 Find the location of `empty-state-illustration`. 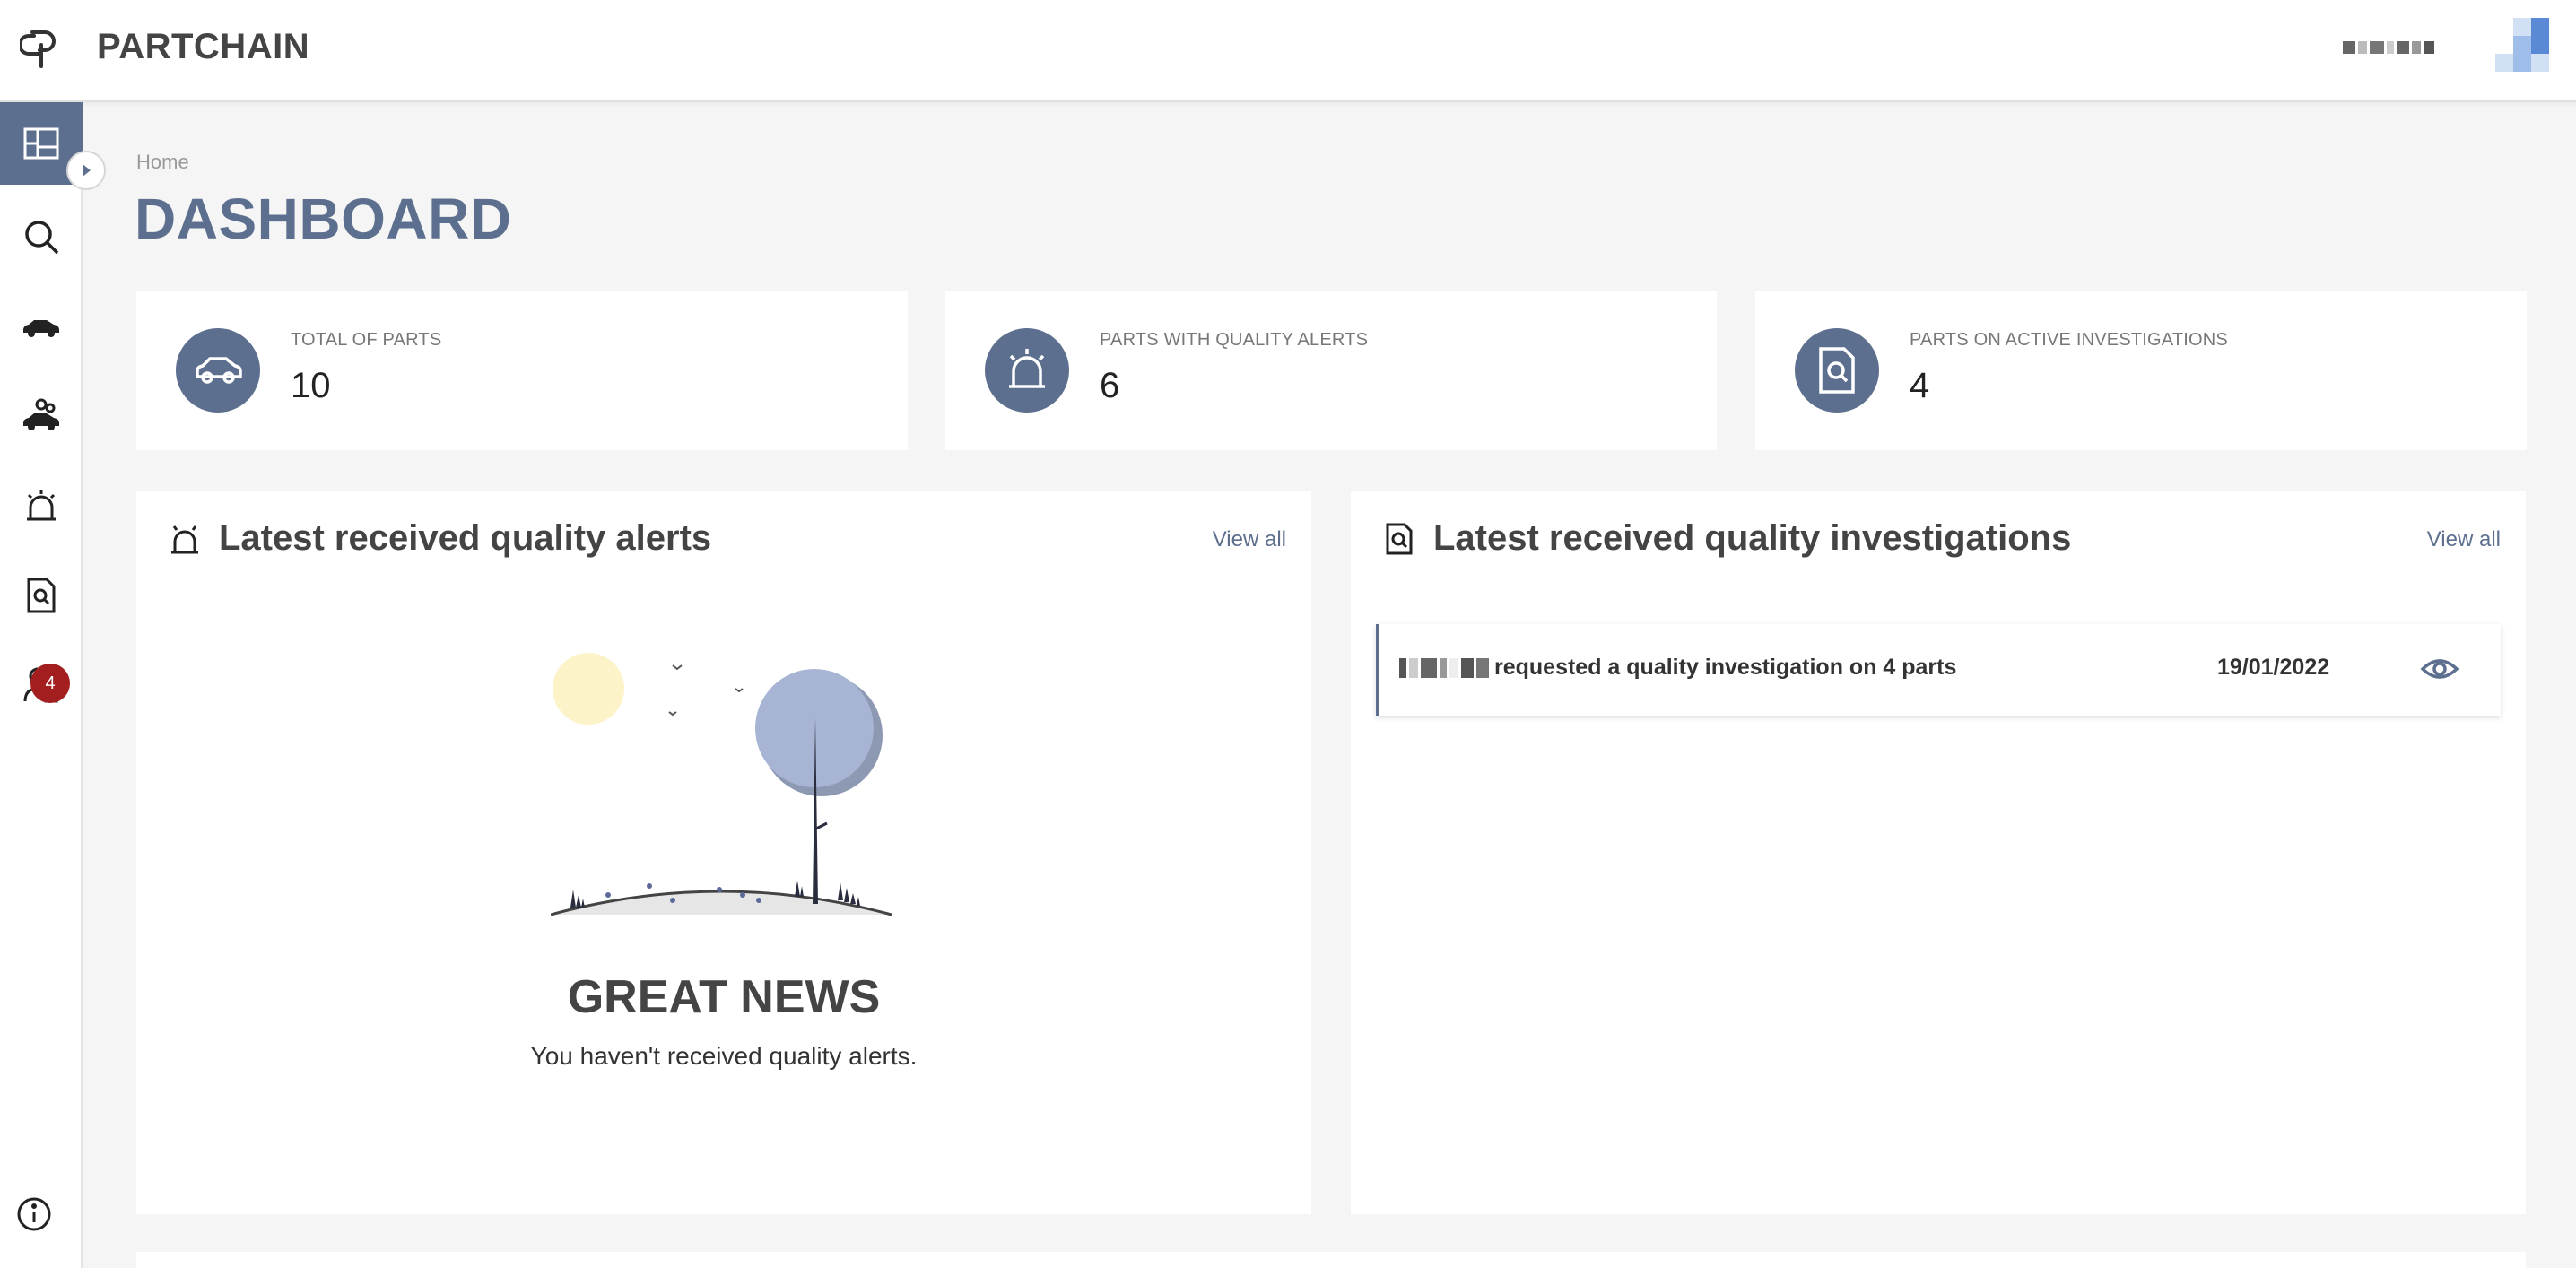

empty-state-illustration is located at coordinates (721, 784).